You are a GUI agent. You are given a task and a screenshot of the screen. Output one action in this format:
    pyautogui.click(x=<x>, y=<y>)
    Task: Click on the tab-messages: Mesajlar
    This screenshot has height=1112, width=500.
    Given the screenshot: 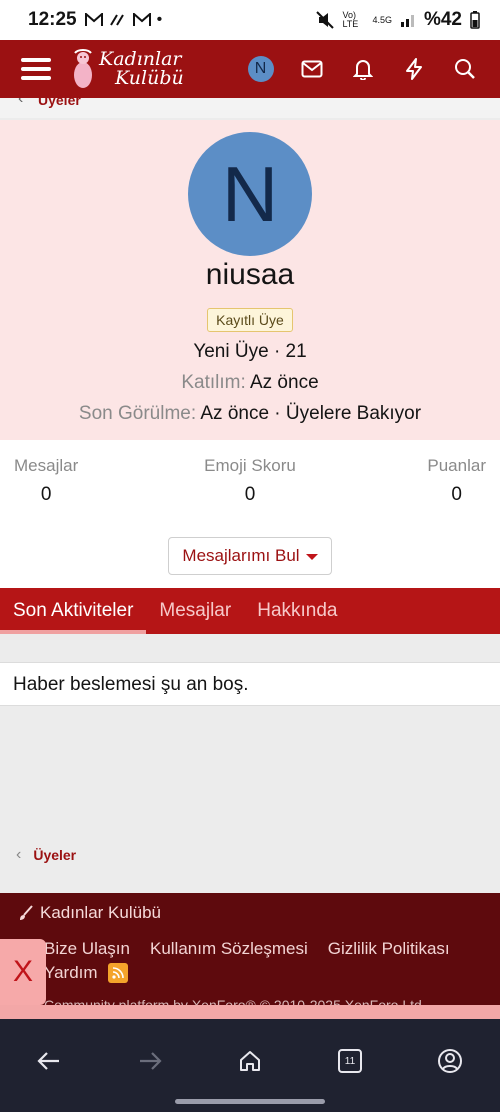 What is the action you would take?
    pyautogui.click(x=195, y=611)
    